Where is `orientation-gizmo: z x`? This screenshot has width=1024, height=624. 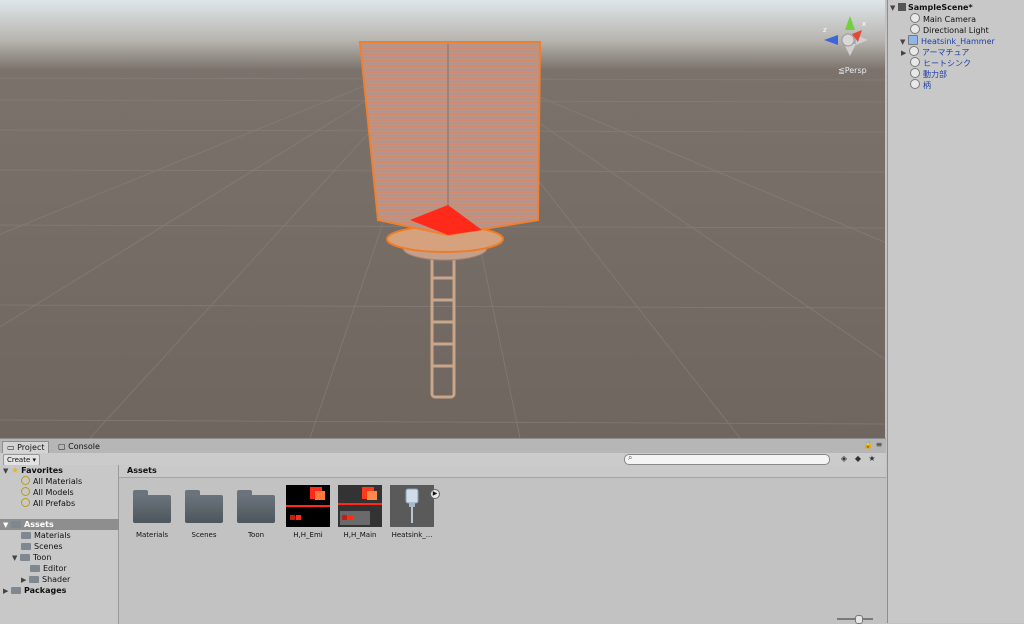 orientation-gizmo: z x is located at coordinates (847, 36).